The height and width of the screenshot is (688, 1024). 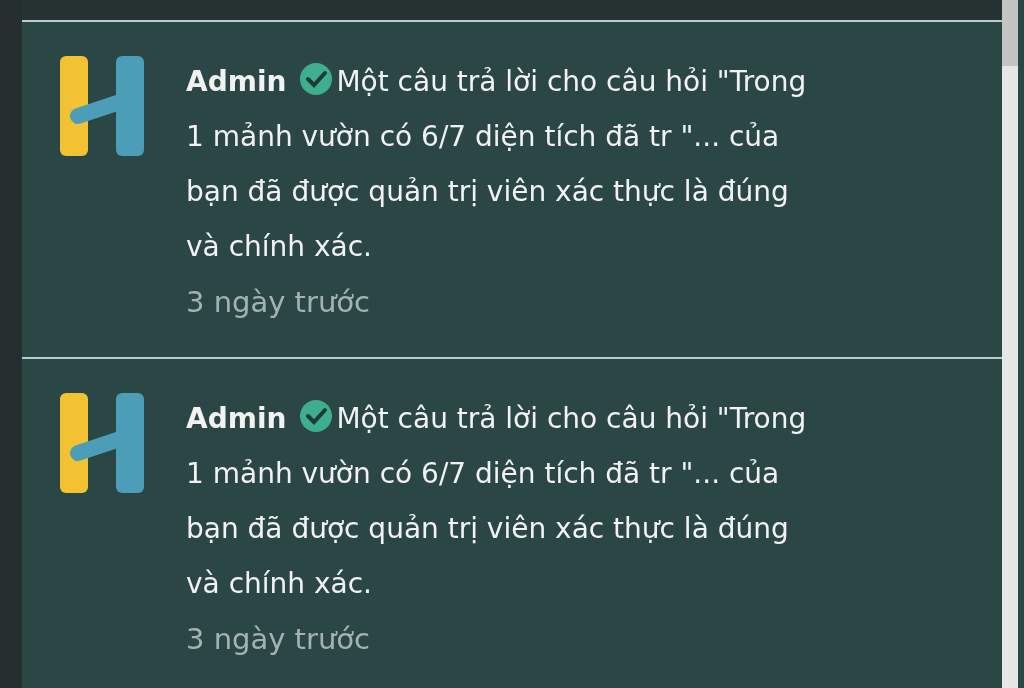 I want to click on scroll-thumb, so click(x=1010, y=33).